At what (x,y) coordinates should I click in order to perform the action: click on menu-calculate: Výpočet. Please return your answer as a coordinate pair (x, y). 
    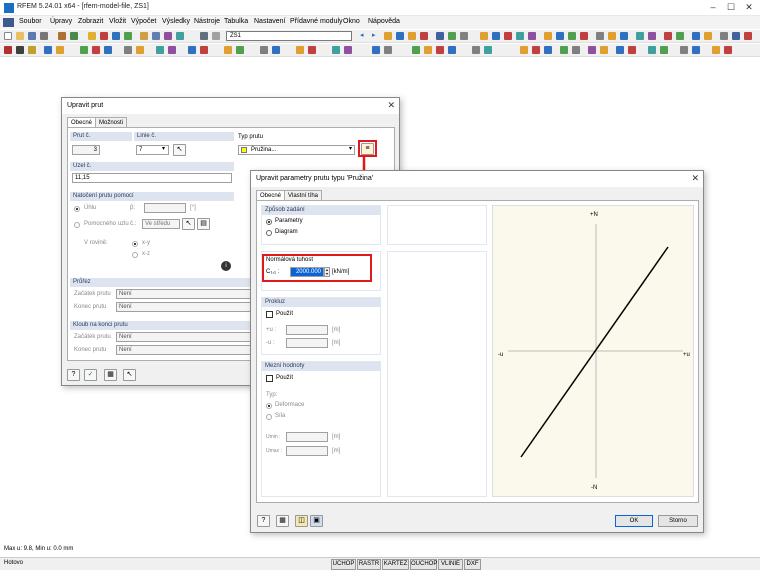
    Looking at the image, I should click on (143, 21).